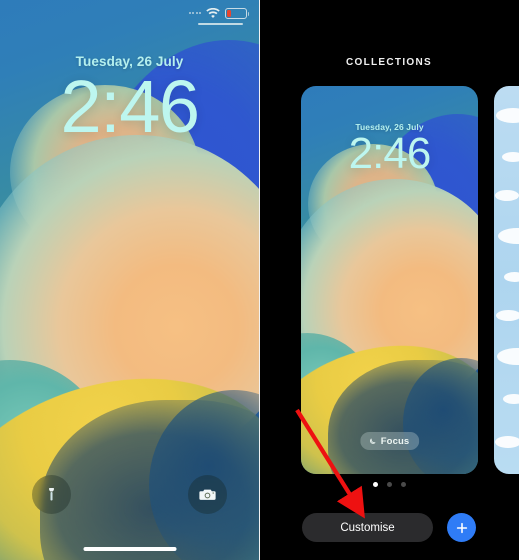 The width and height of the screenshot is (519, 560). Describe the element at coordinates (194, 13) in the screenshot. I see `signal-dots-icon` at that location.